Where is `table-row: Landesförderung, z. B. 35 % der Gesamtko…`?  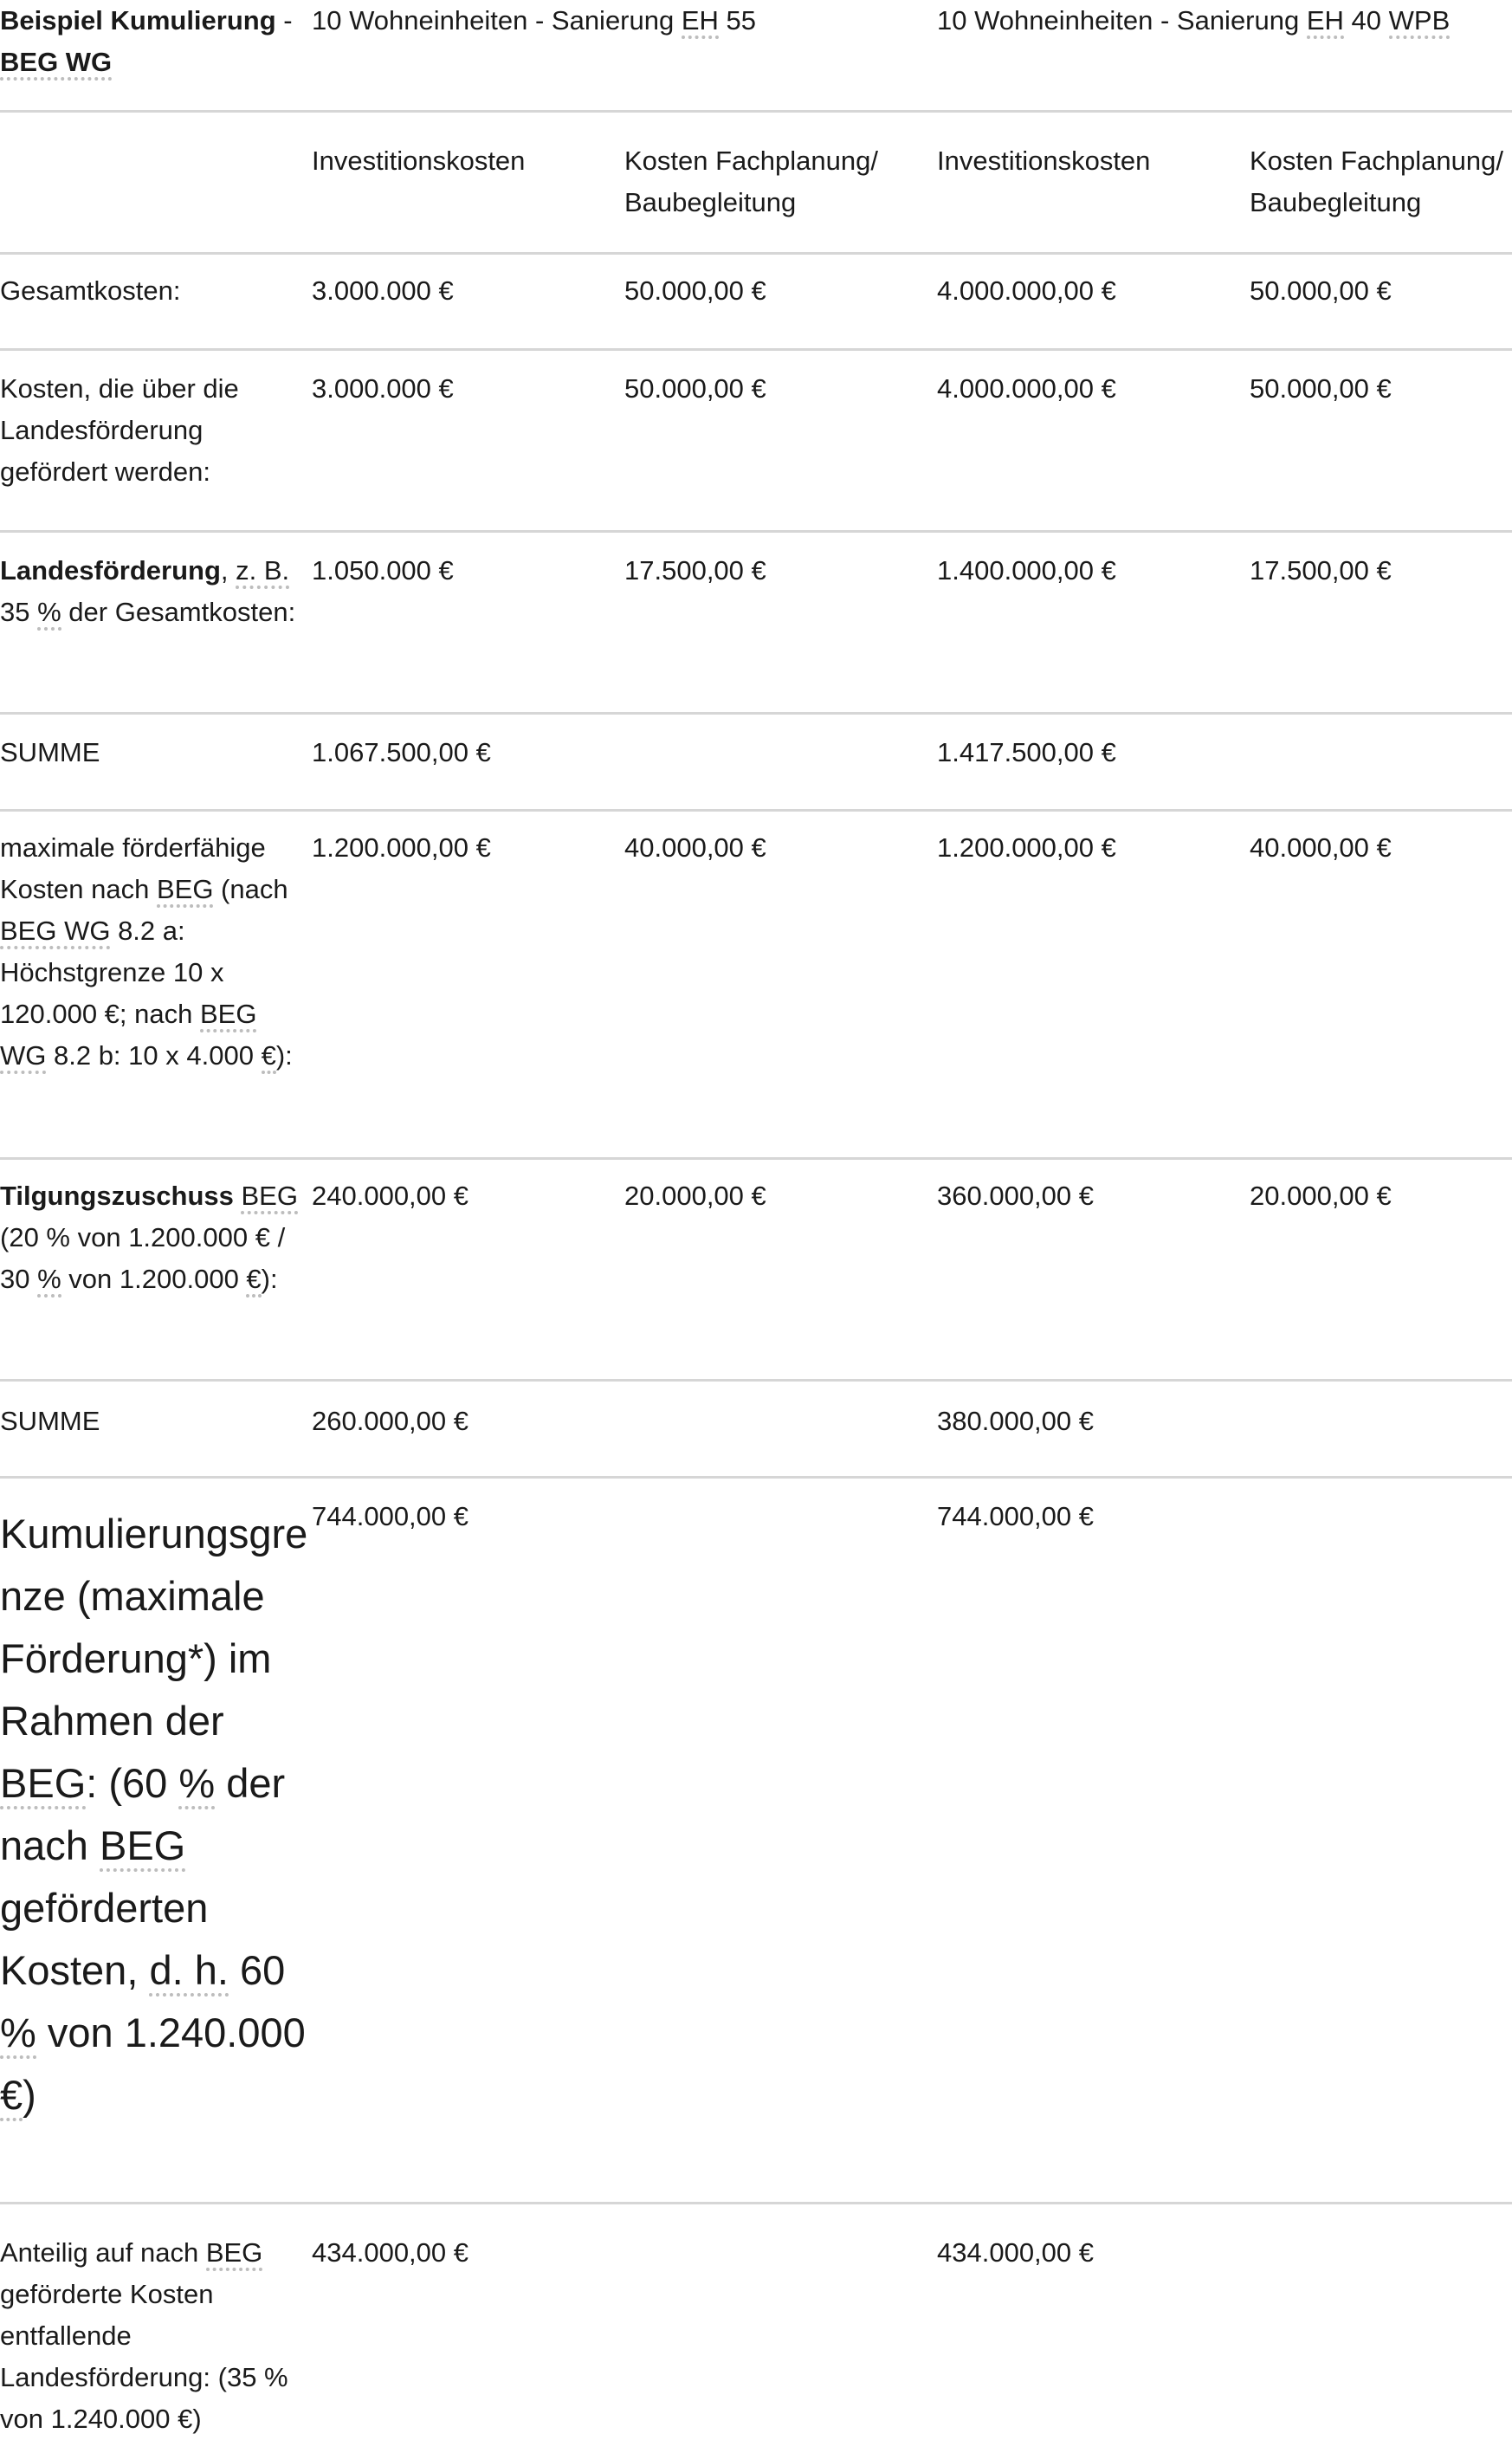 table-row: Landesförderung, z. B. 35 % der Gesamtko… is located at coordinates (756, 622).